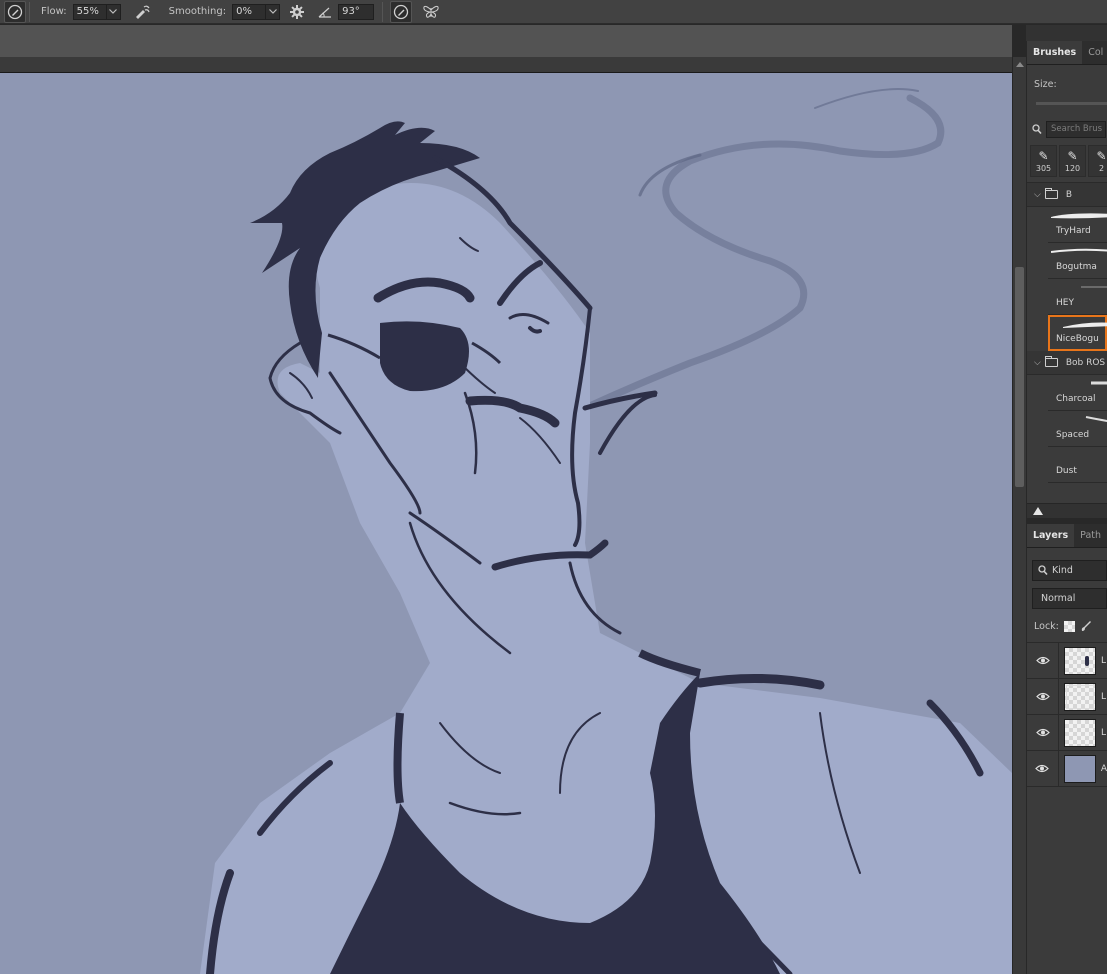 The width and height of the screenshot is (1107, 974). What do you see at coordinates (1103, 768) in the screenshot?
I see `layer-name: A` at bounding box center [1103, 768].